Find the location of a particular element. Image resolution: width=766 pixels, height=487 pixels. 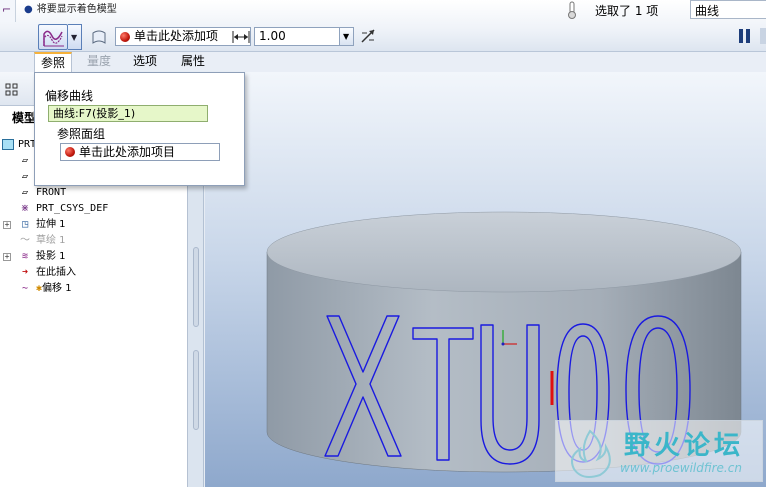

tree-item-label: 在此插入 is located at coordinates (56, 272).